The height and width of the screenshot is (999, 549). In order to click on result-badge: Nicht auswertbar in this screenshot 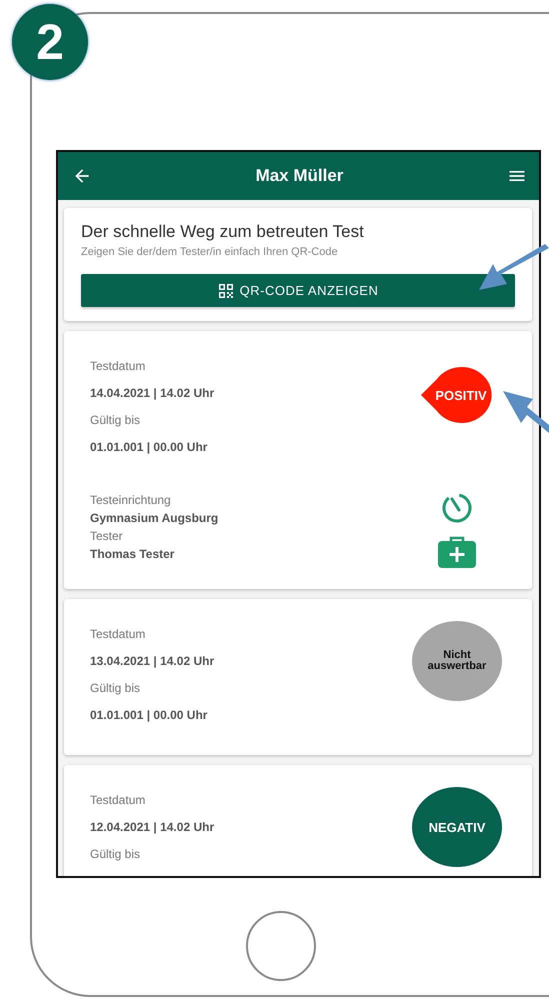, I will do `click(457, 661)`.